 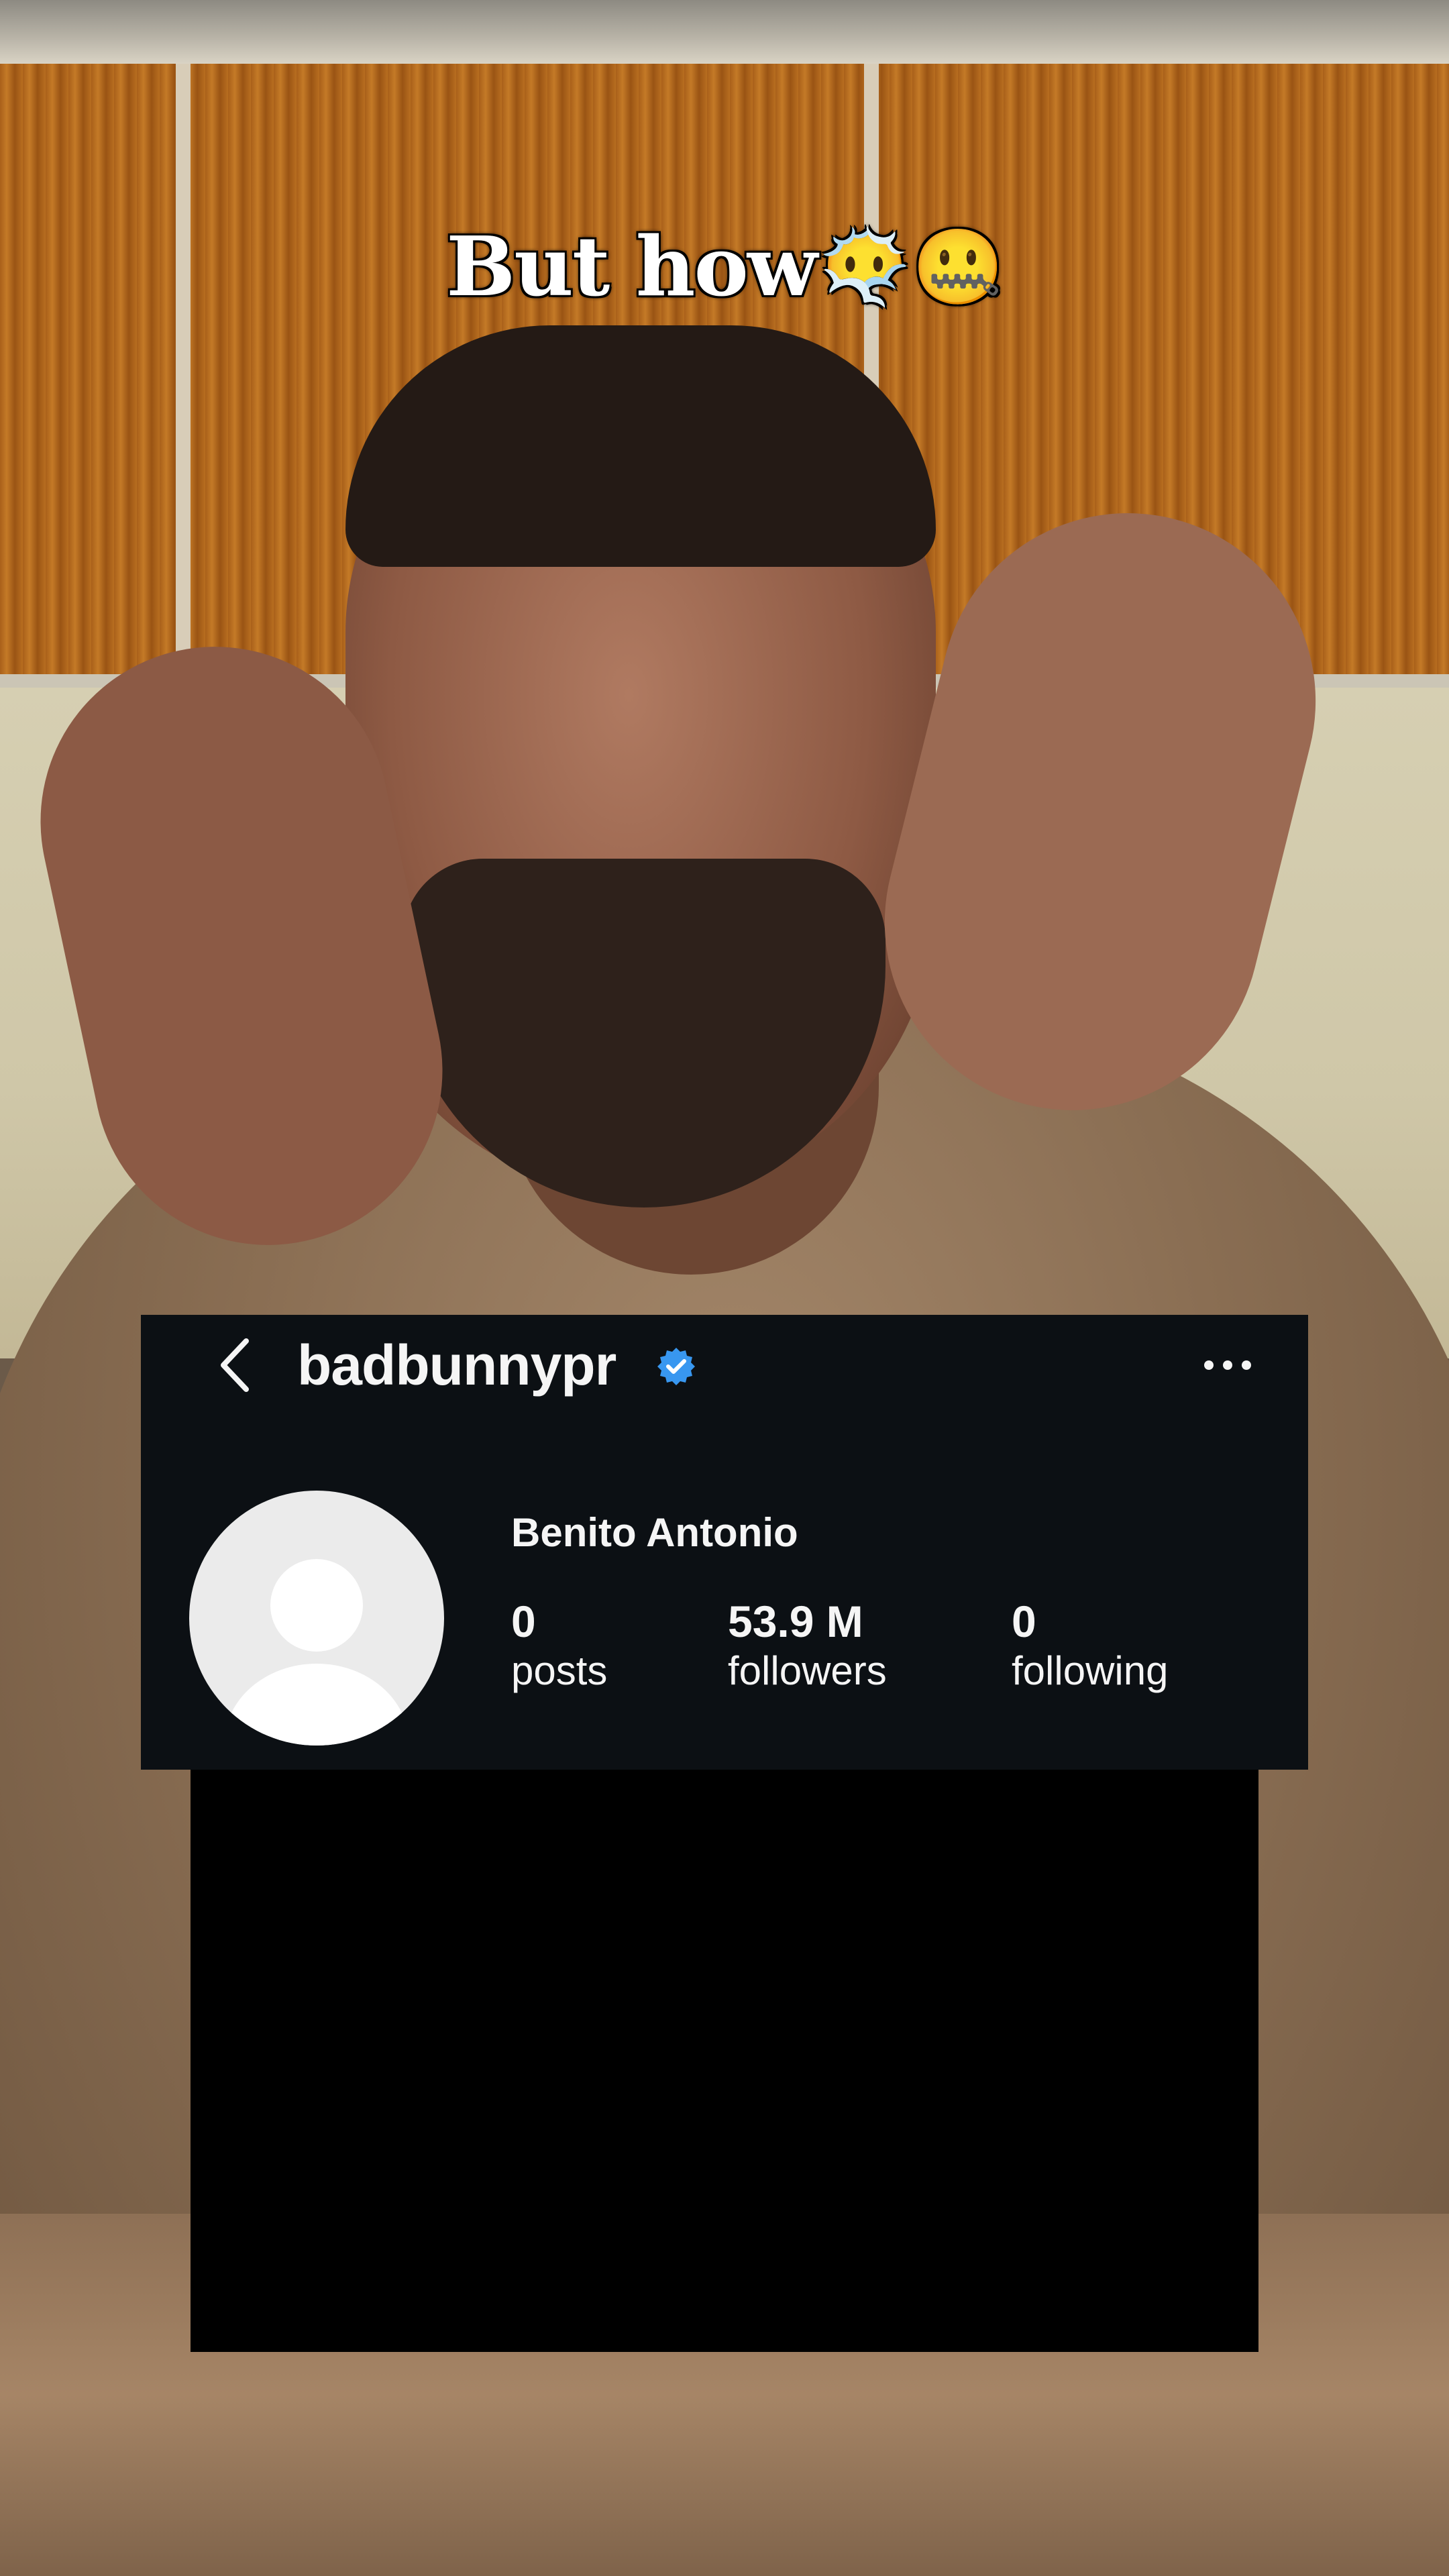 What do you see at coordinates (640, 446) in the screenshot?
I see `person-hair` at bounding box center [640, 446].